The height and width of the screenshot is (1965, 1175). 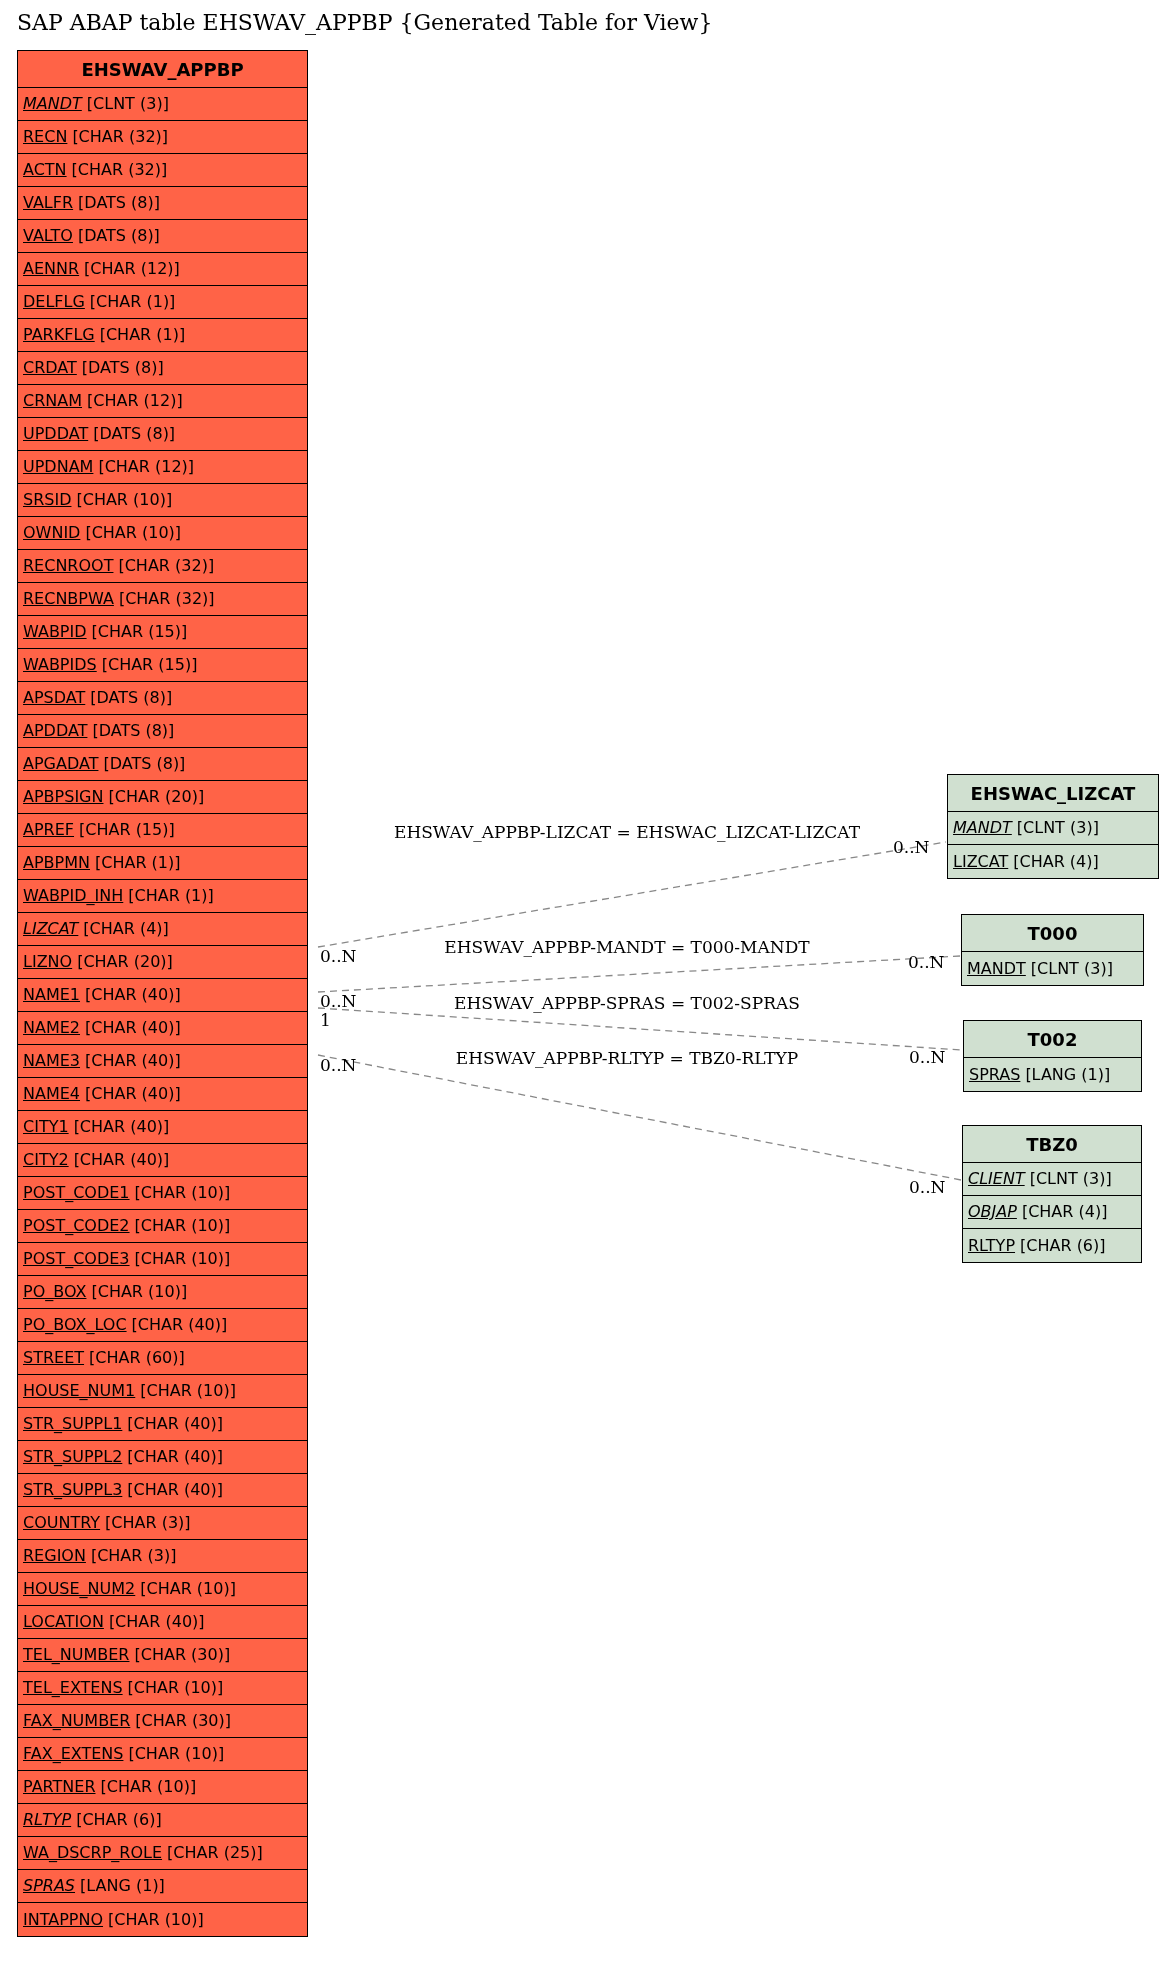 I want to click on relation-label: EHSWAV_APPBP-LIZCAT = EHSWAC_LIZCAT-LIZCAT, so click(x=627, y=832).